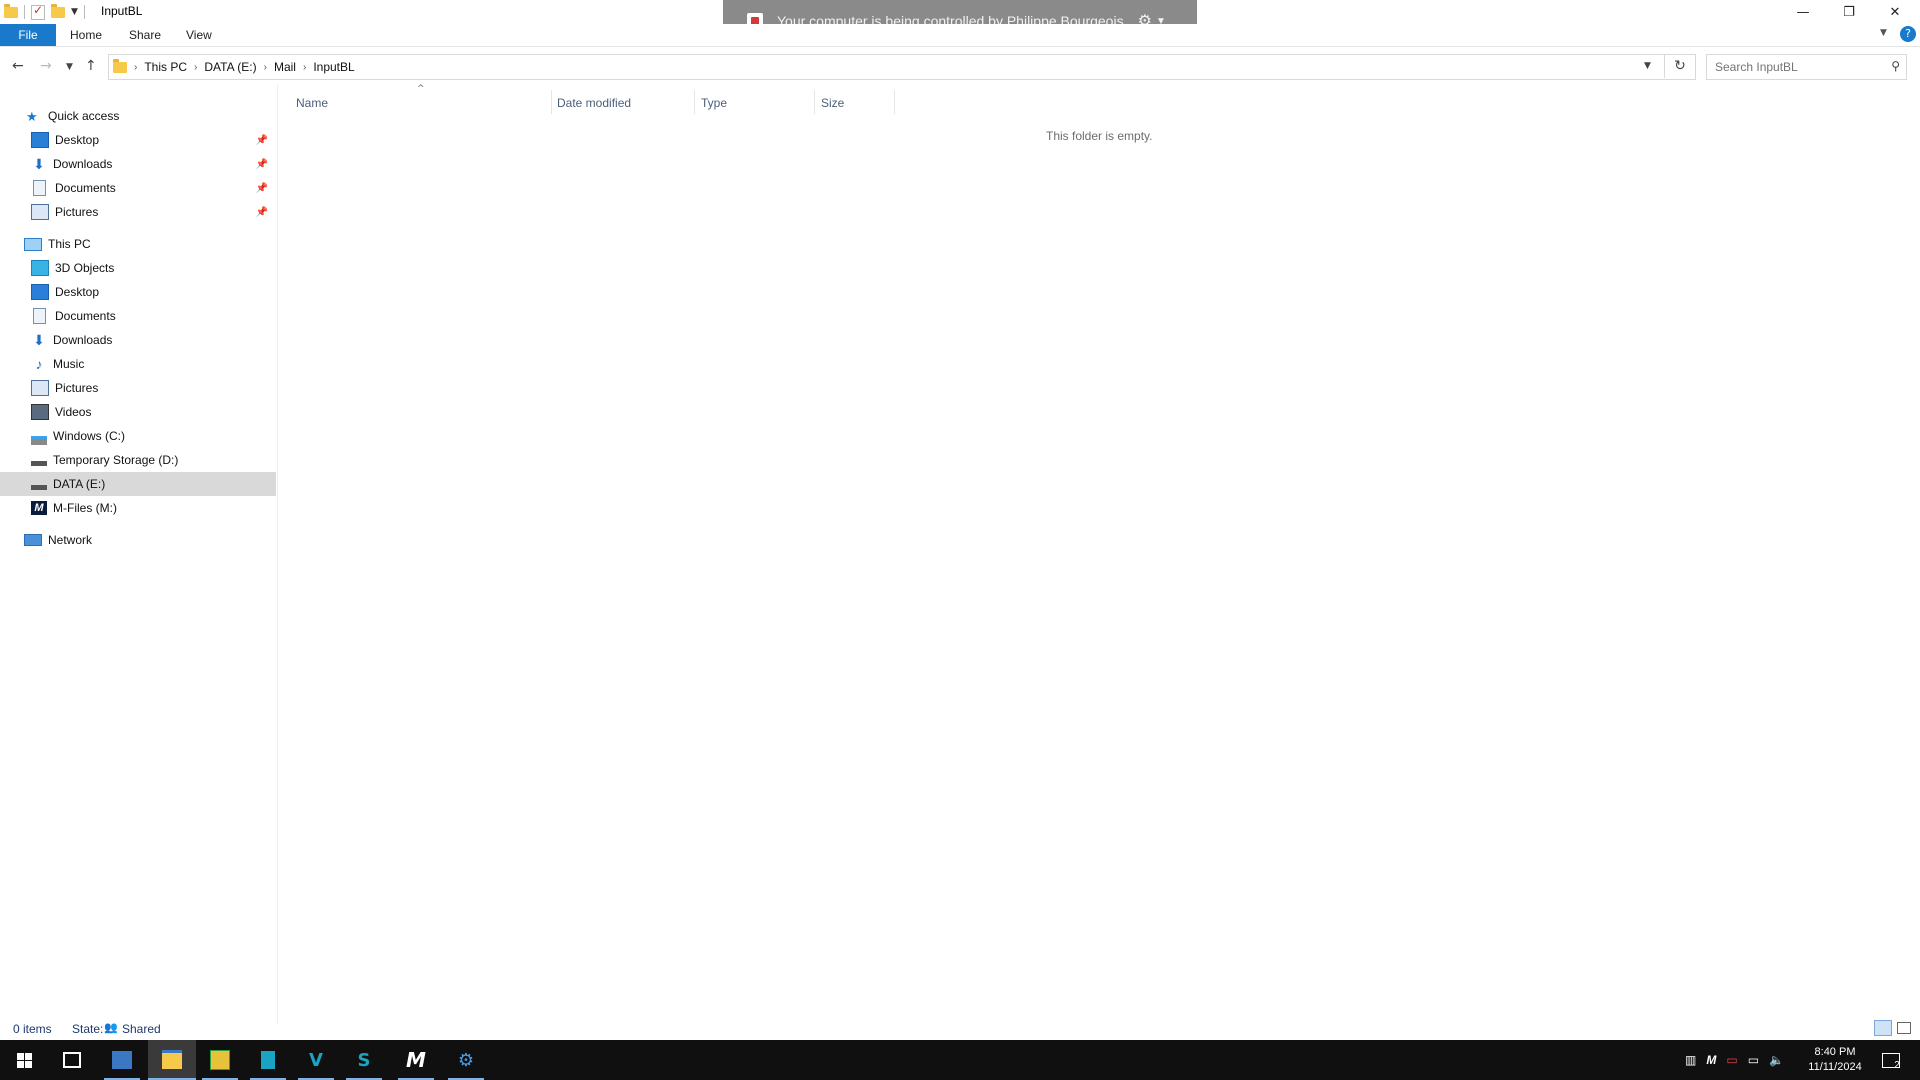  I want to click on help-icon: ?, so click(1908, 34).